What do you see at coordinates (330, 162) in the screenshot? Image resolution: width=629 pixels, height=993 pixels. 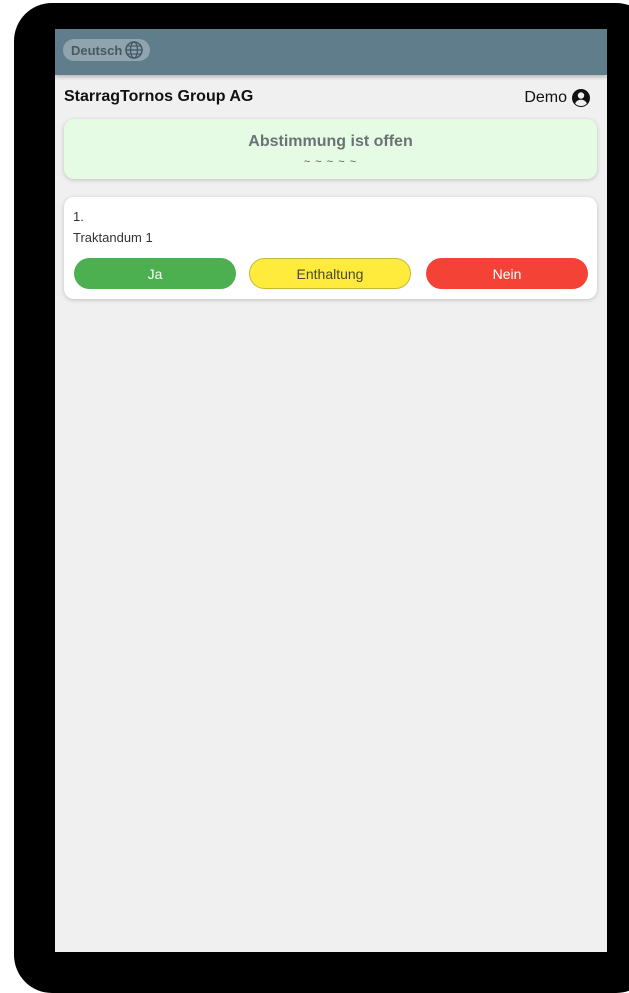 I see `voting-status-subtitle: ~ ~ ~ ~ ~` at bounding box center [330, 162].